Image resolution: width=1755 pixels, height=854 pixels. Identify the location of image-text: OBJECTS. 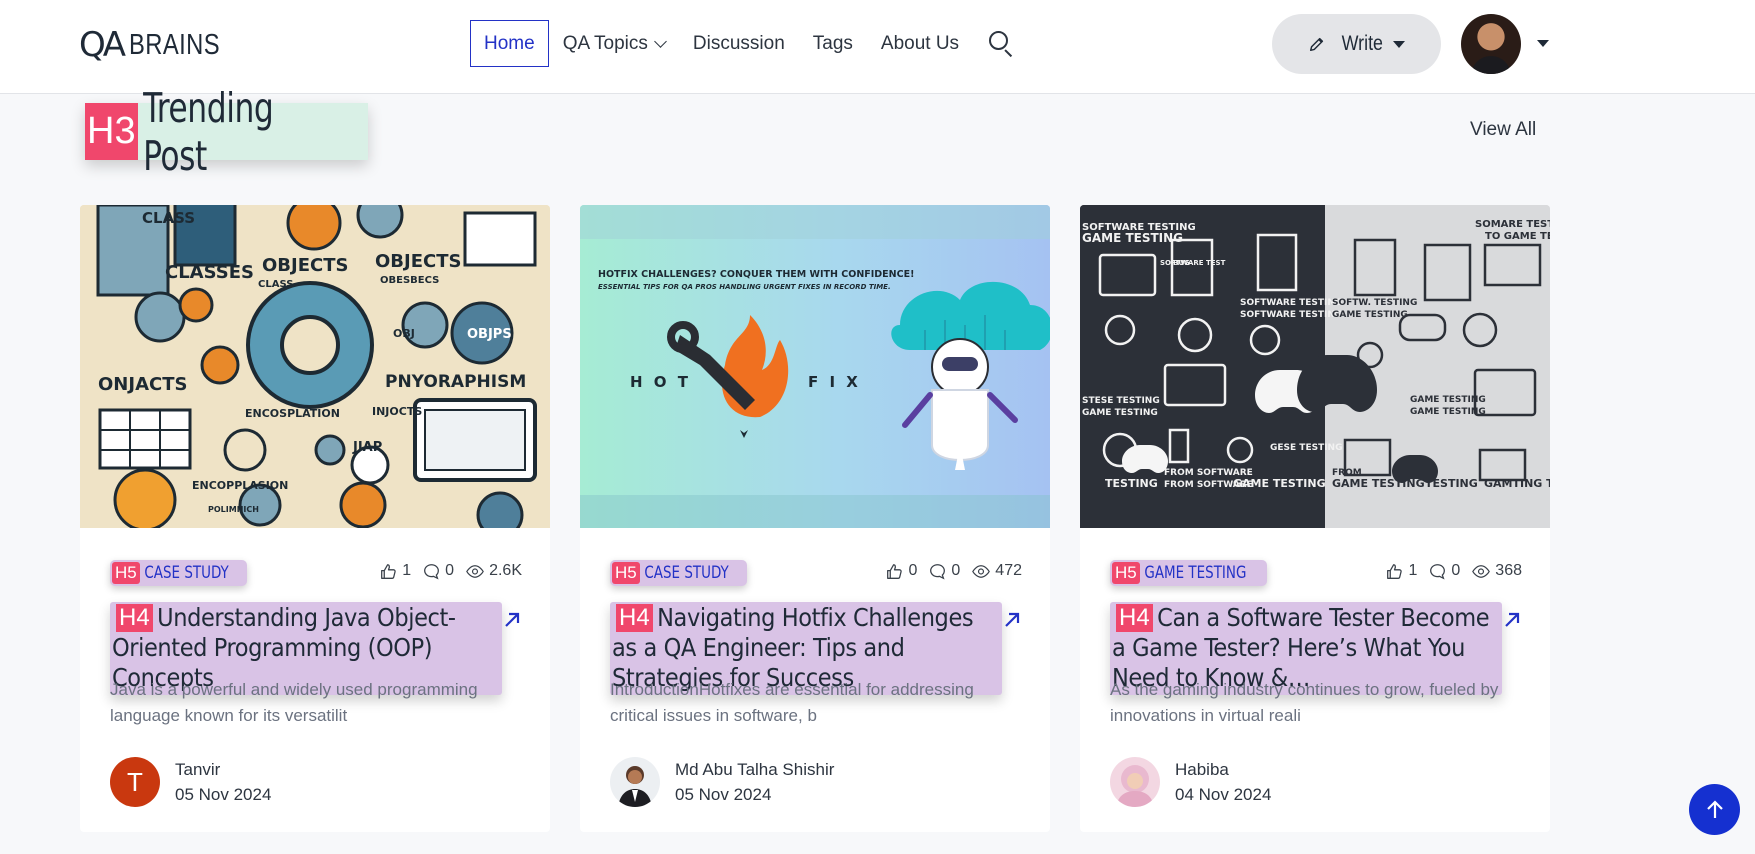
(418, 261).